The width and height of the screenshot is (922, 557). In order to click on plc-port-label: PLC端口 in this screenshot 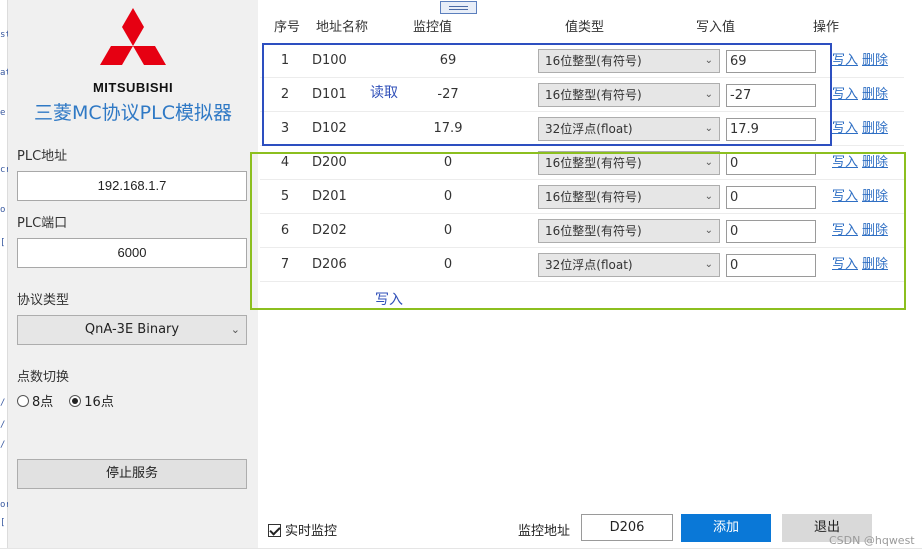, I will do `click(42, 223)`.